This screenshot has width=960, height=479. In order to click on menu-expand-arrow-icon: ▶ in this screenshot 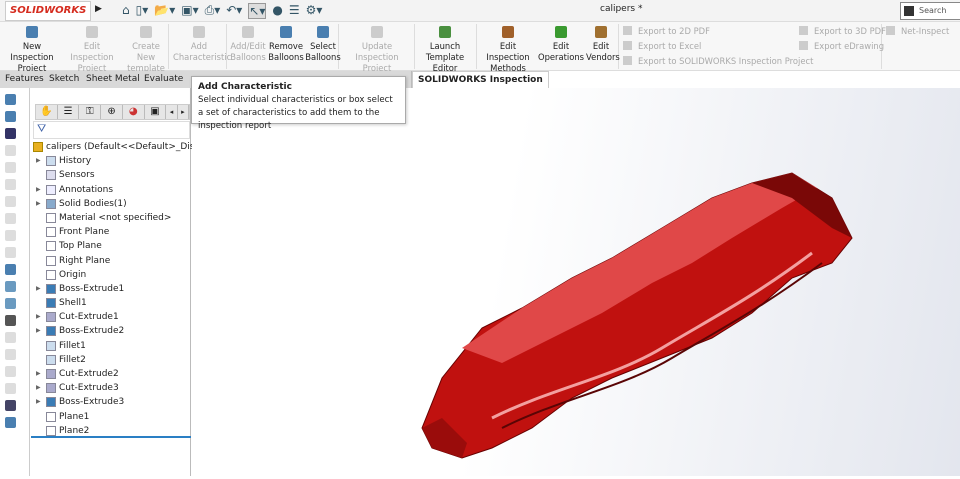, I will do `click(98, 9)`.